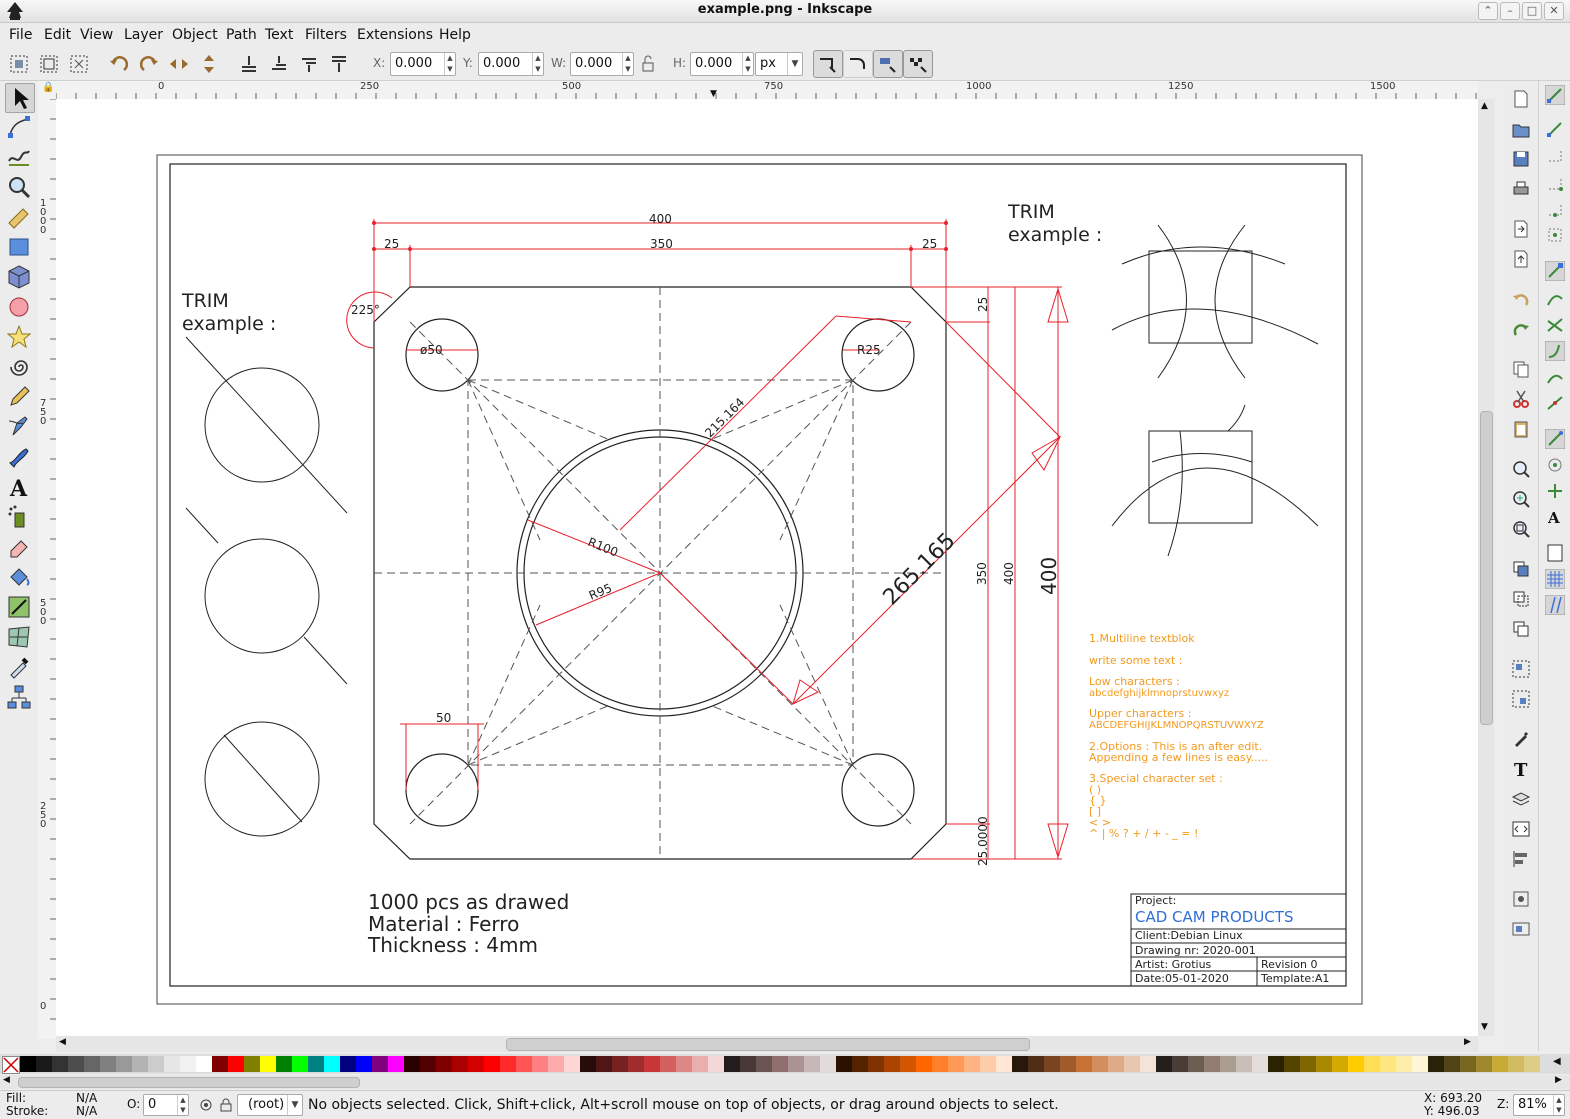 This screenshot has width=1570, height=1119. Describe the element at coordinates (627, 64) in the screenshot. I see `w-stepper-icon: ▲ ▼` at that location.